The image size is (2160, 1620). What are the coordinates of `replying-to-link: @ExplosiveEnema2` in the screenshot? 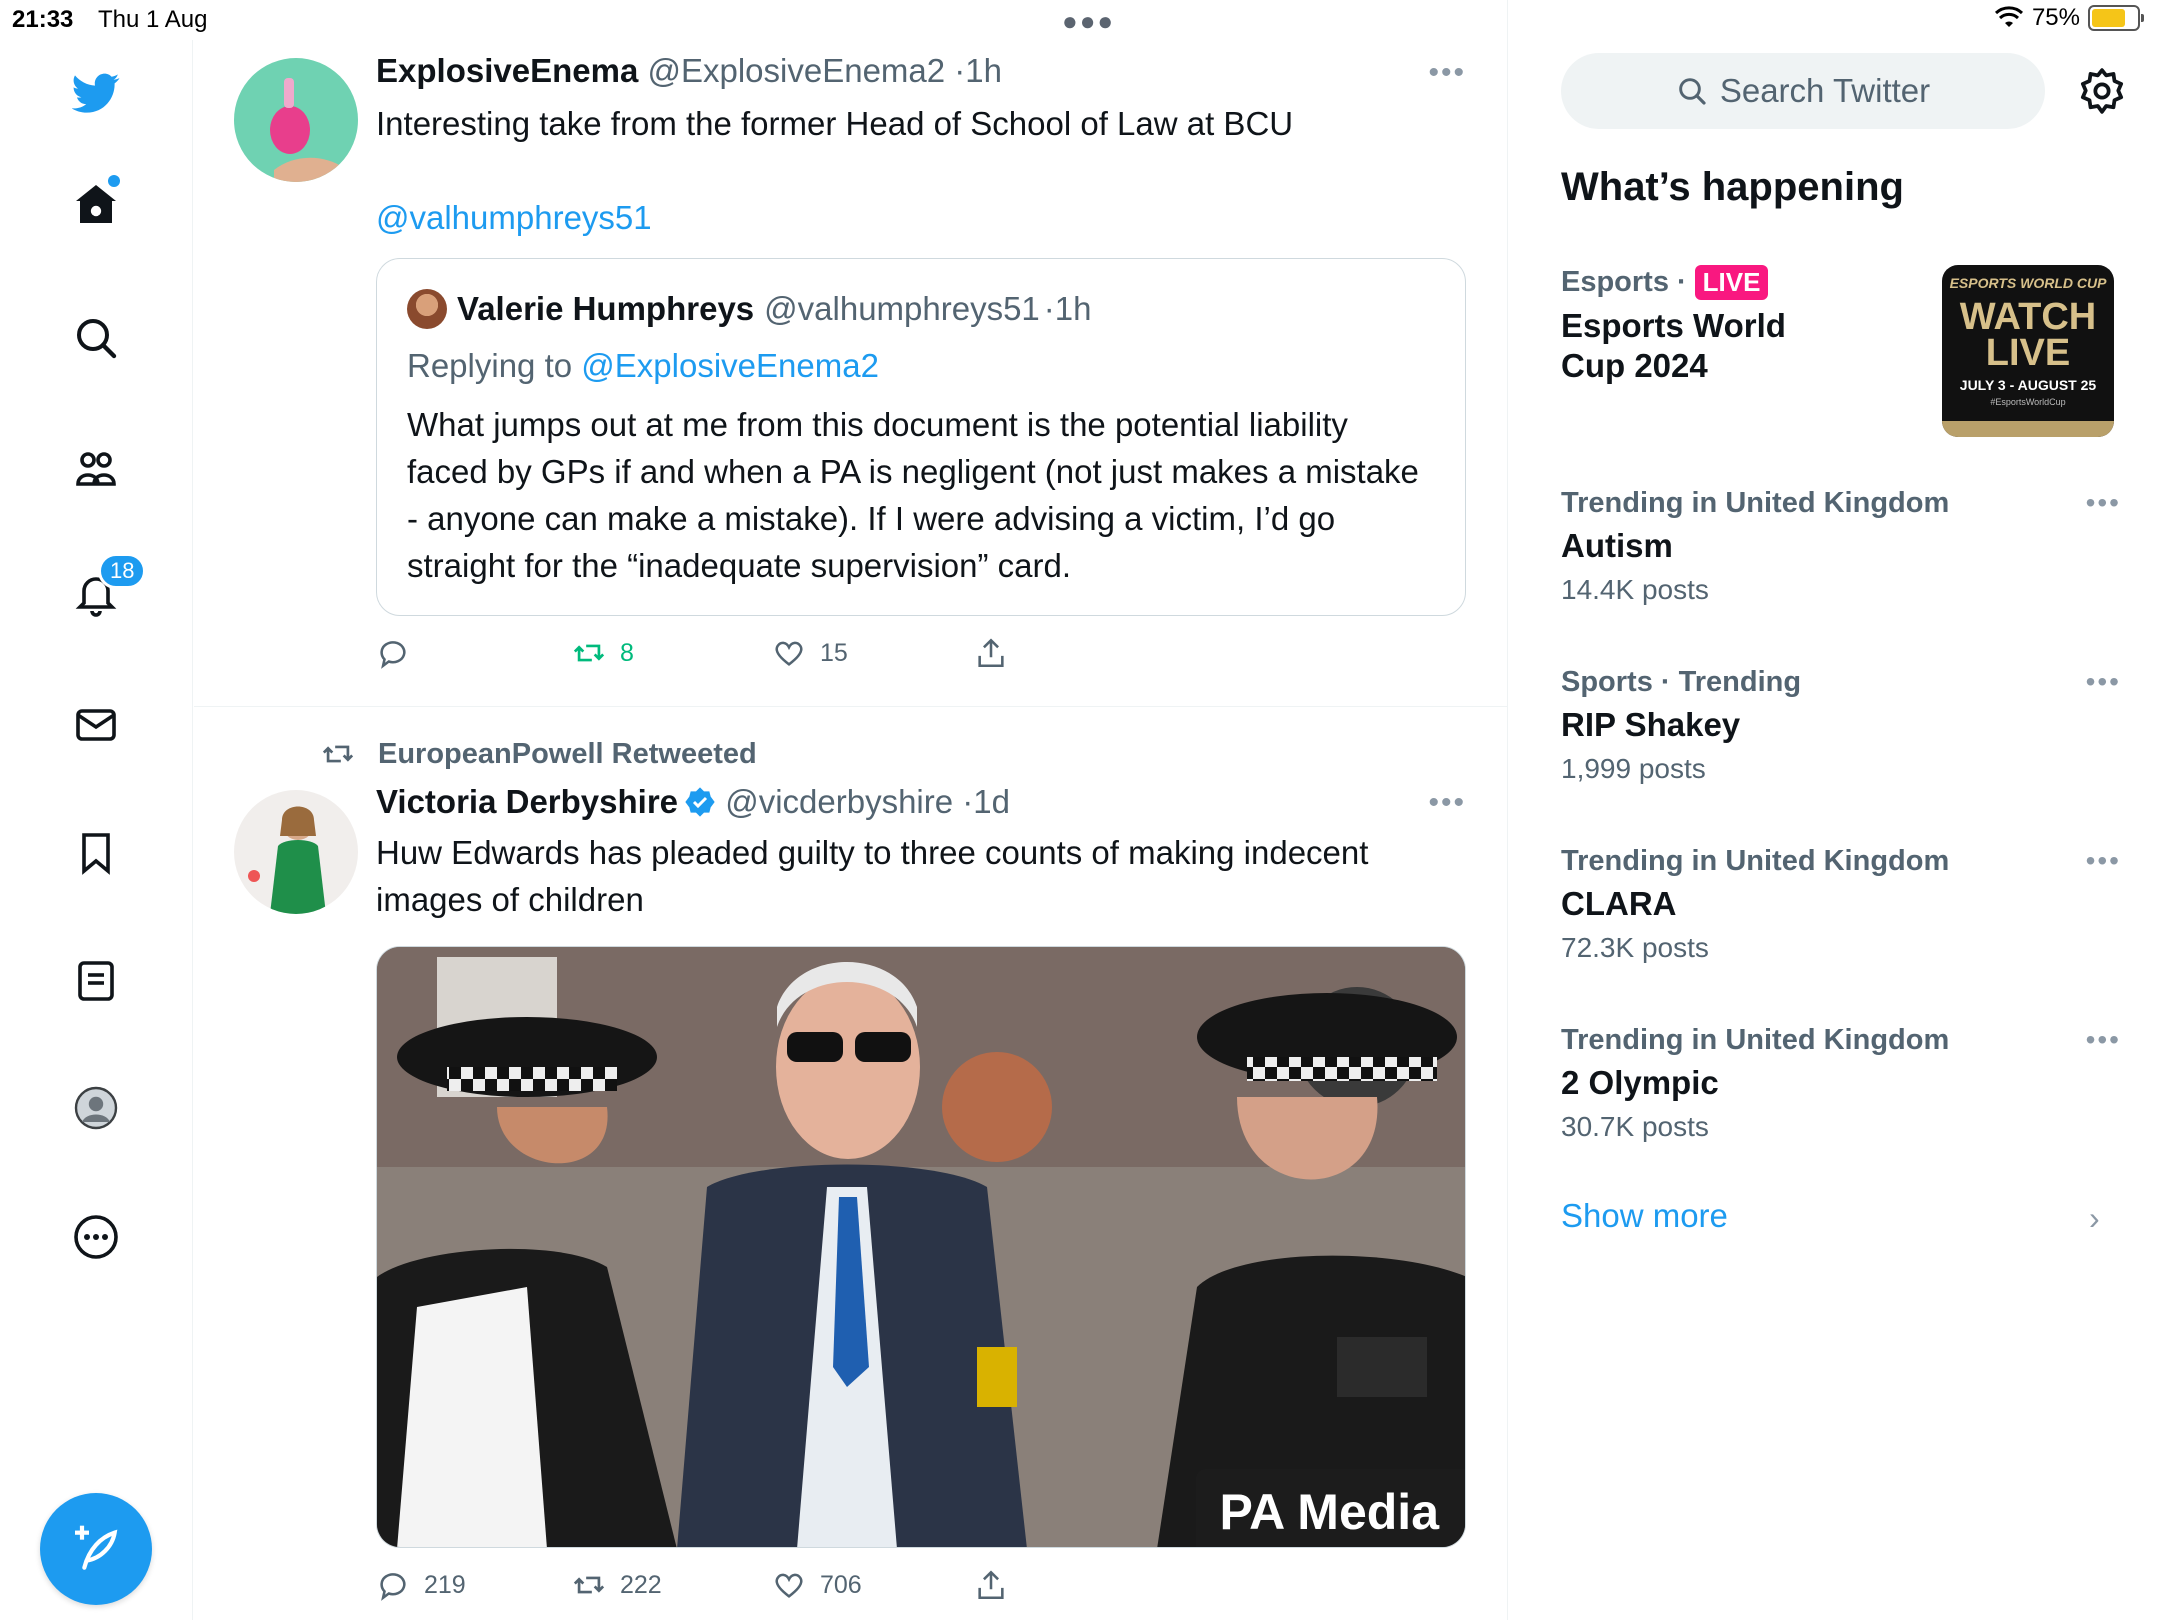 It's located at (730, 365).